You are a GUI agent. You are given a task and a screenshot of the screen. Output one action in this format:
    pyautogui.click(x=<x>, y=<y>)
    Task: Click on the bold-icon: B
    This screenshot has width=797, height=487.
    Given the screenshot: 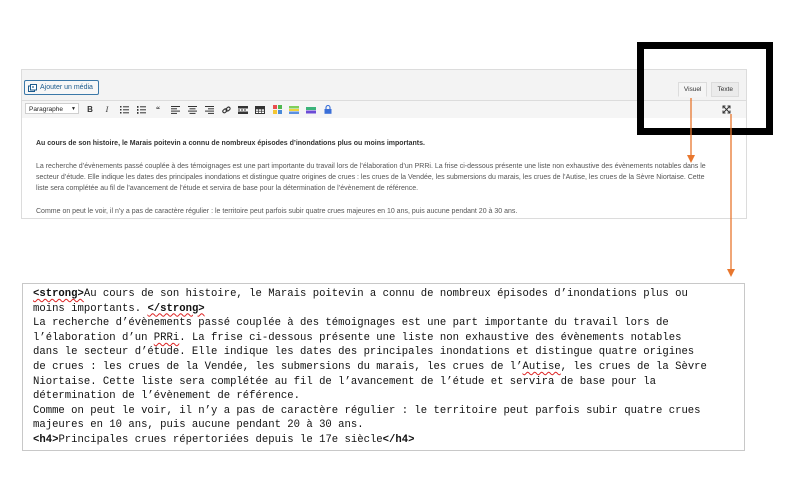 What is the action you would take?
    pyautogui.click(x=90, y=109)
    